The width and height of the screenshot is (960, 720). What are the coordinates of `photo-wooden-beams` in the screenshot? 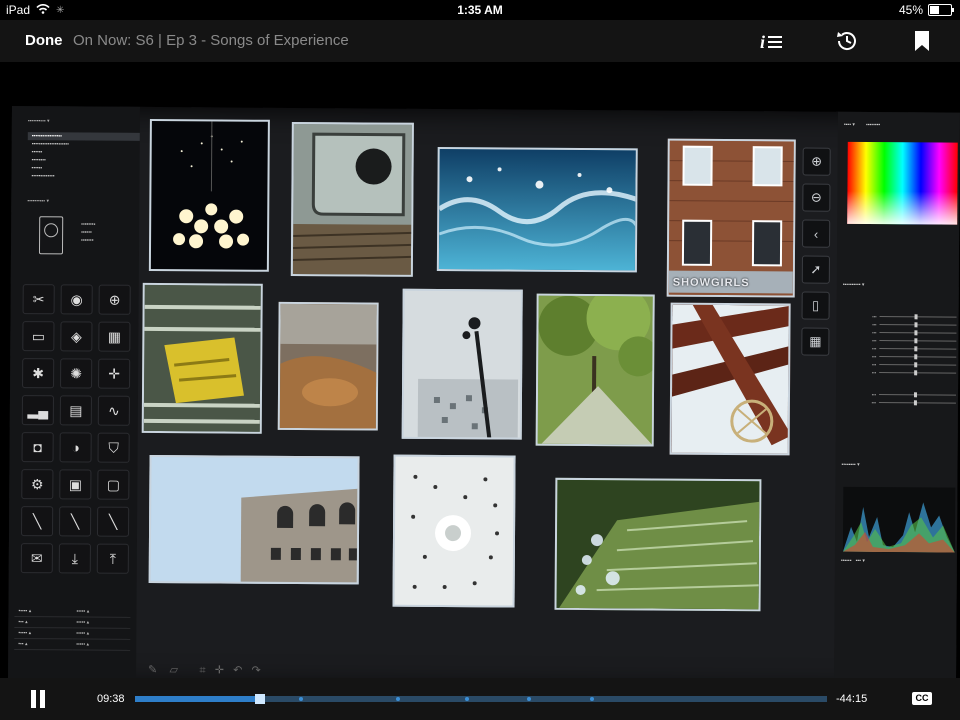 It's located at (730, 379).